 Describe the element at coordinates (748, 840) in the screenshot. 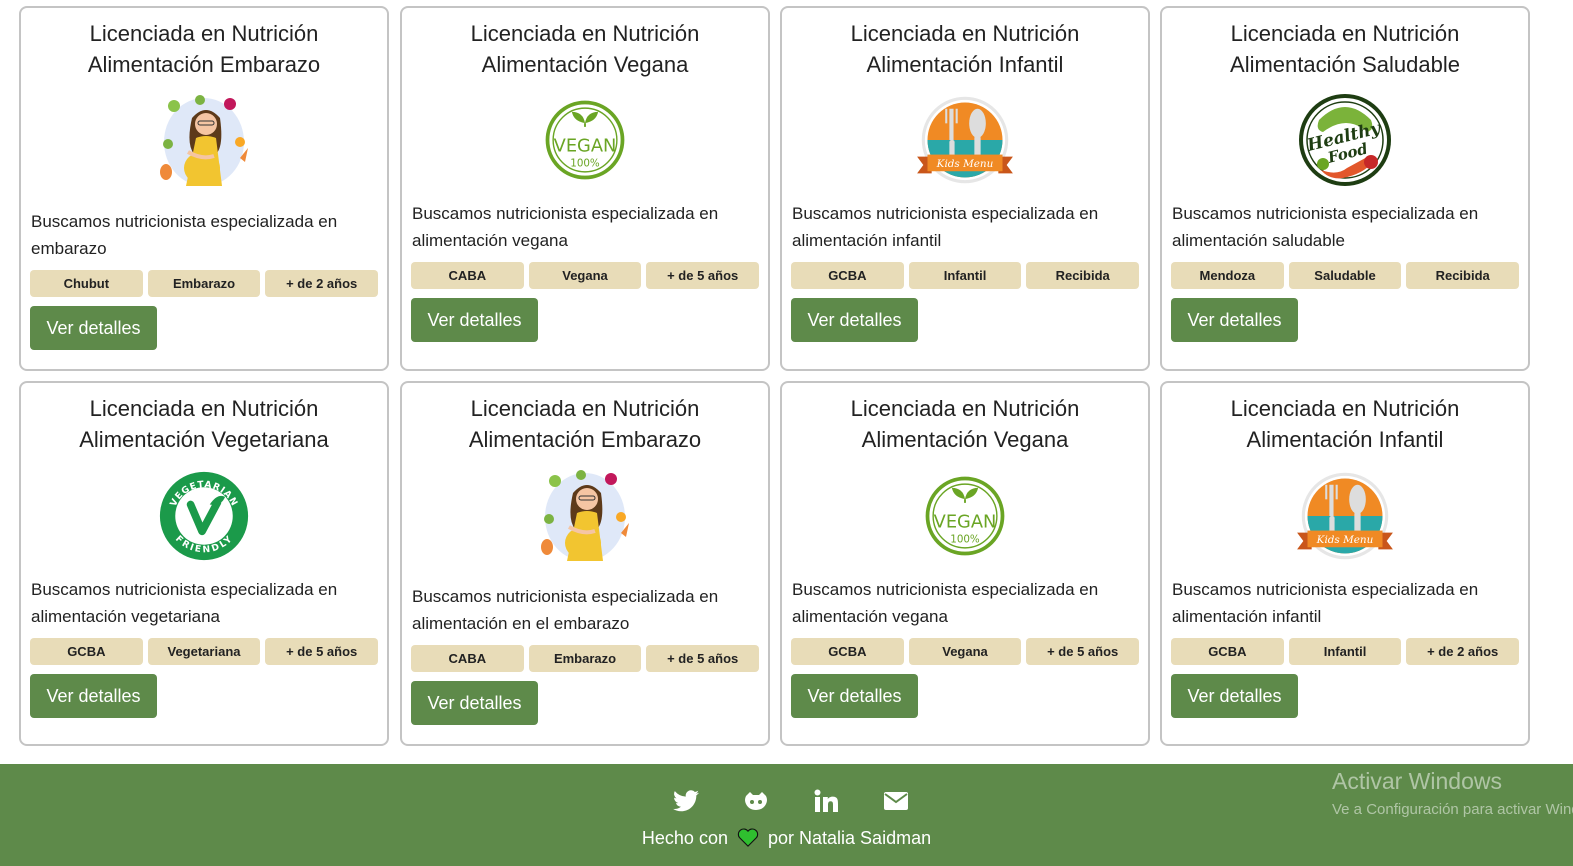

I see `heart-icon` at that location.